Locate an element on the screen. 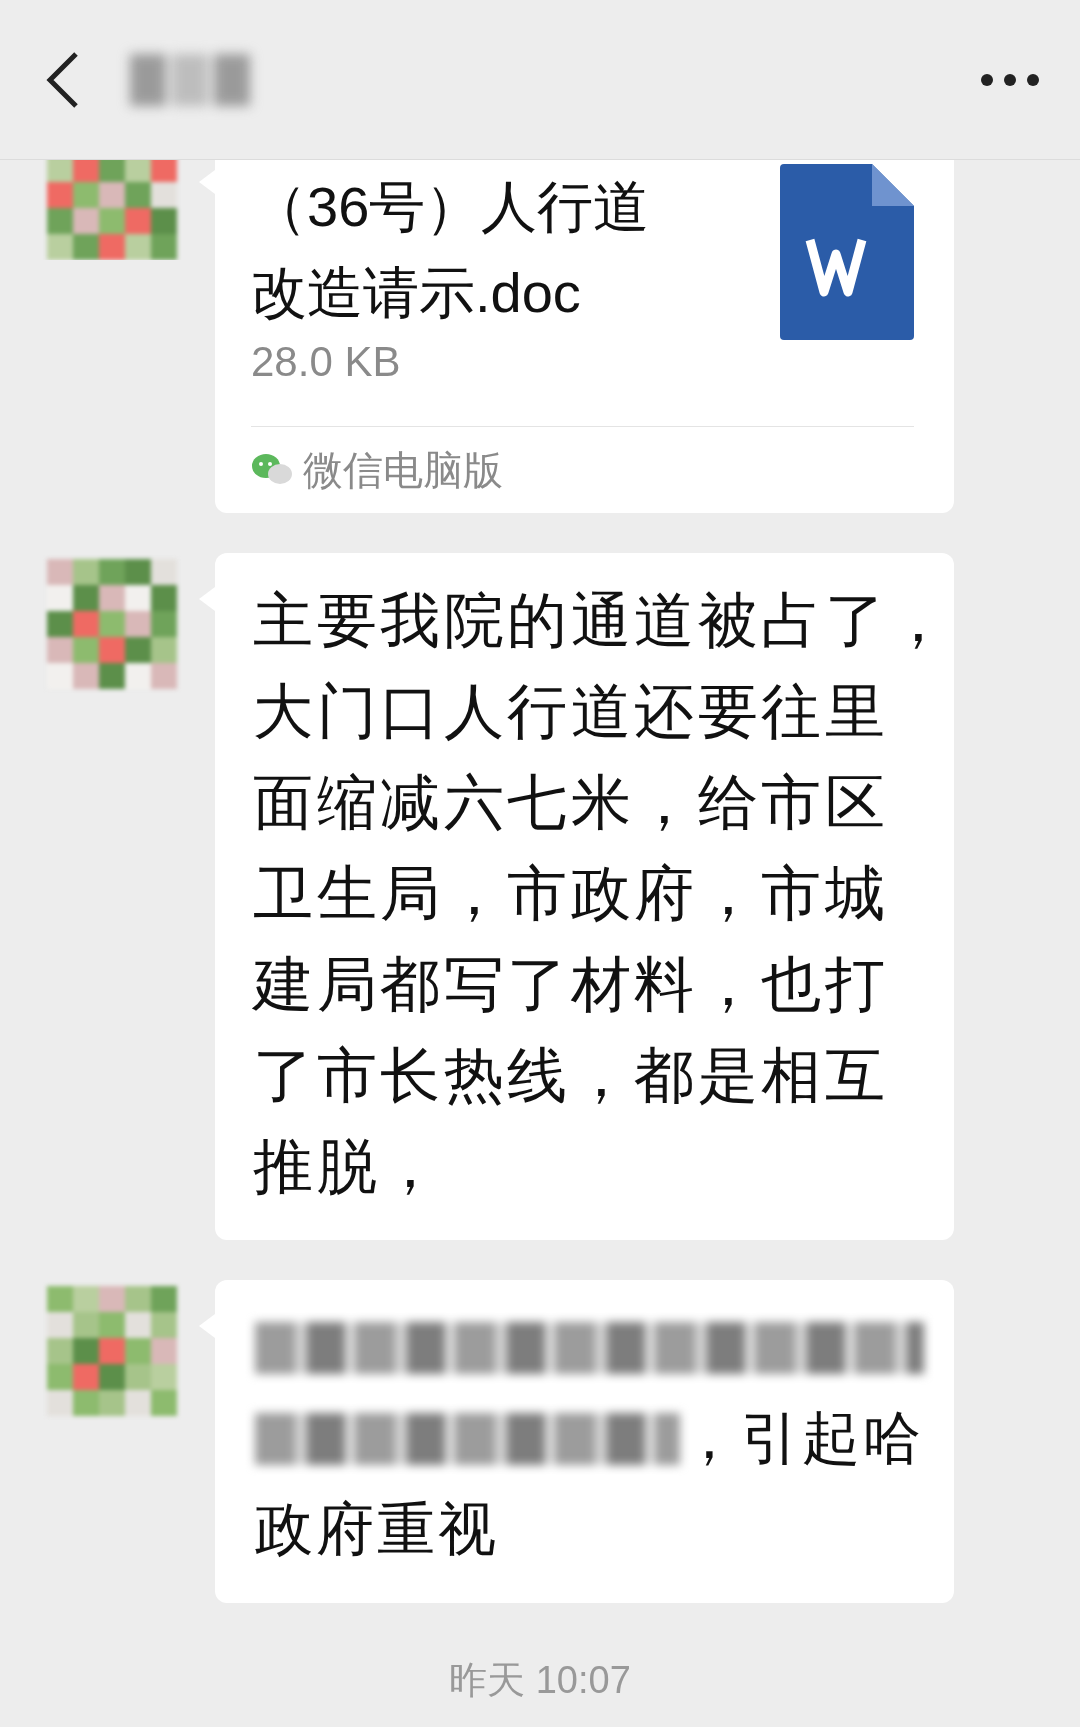 This screenshot has height=1727, width=1080. message-text: 主要我院的通道被占了， is located at coordinates (602, 621).